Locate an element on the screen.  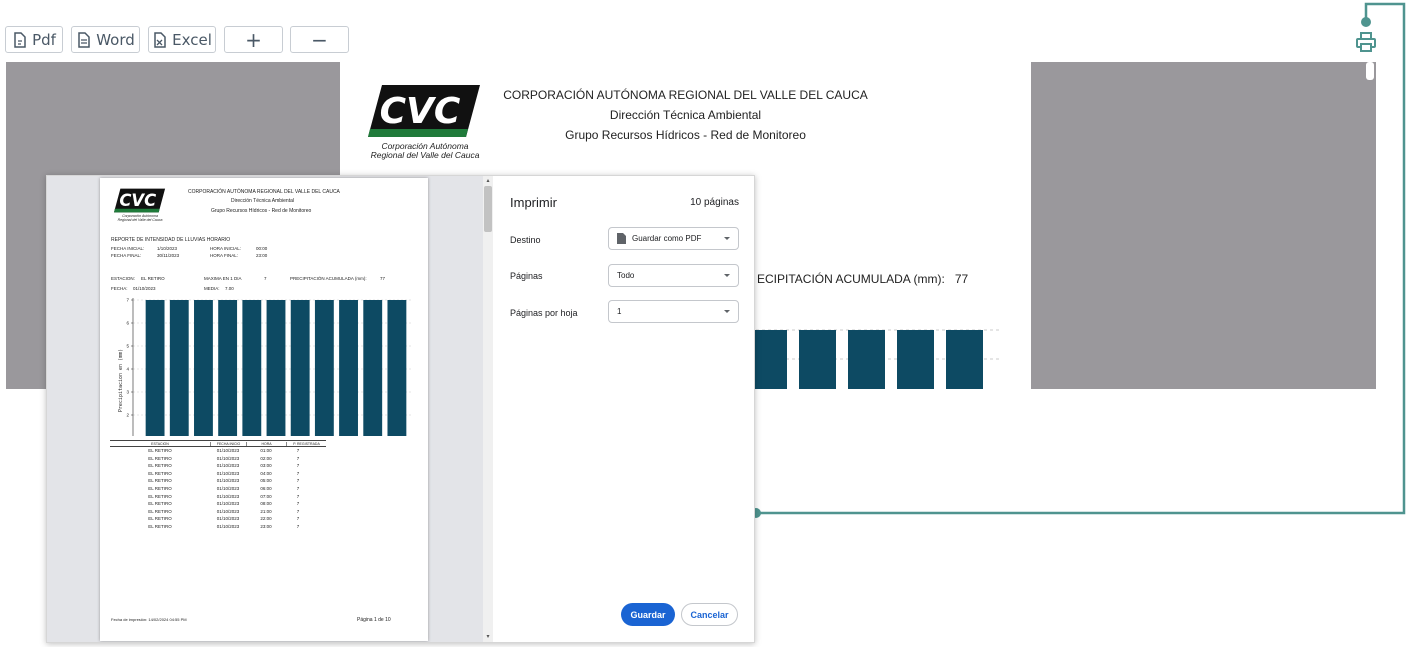
chart-y-tick-label: 5 is located at coordinates (127, 346).